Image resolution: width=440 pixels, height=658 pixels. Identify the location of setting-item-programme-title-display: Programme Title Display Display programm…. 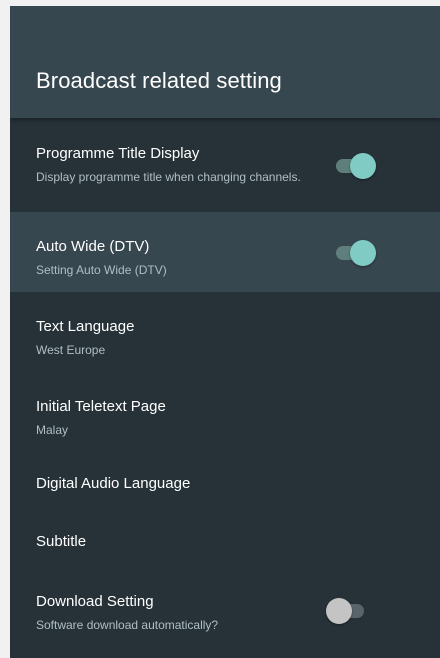
(225, 165).